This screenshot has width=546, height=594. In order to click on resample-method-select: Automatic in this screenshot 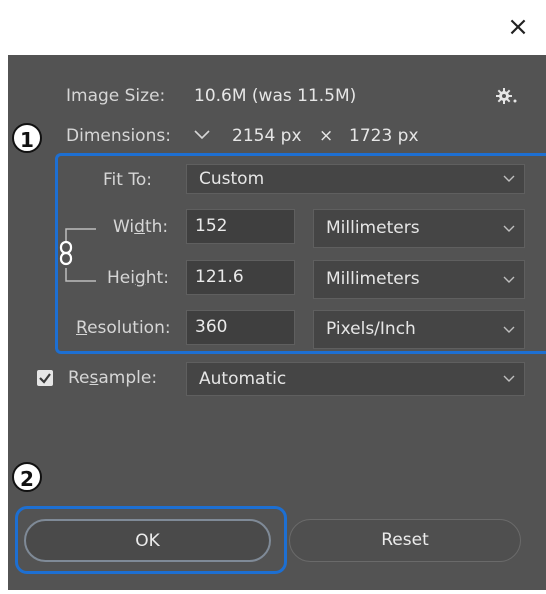, I will do `click(355, 379)`.